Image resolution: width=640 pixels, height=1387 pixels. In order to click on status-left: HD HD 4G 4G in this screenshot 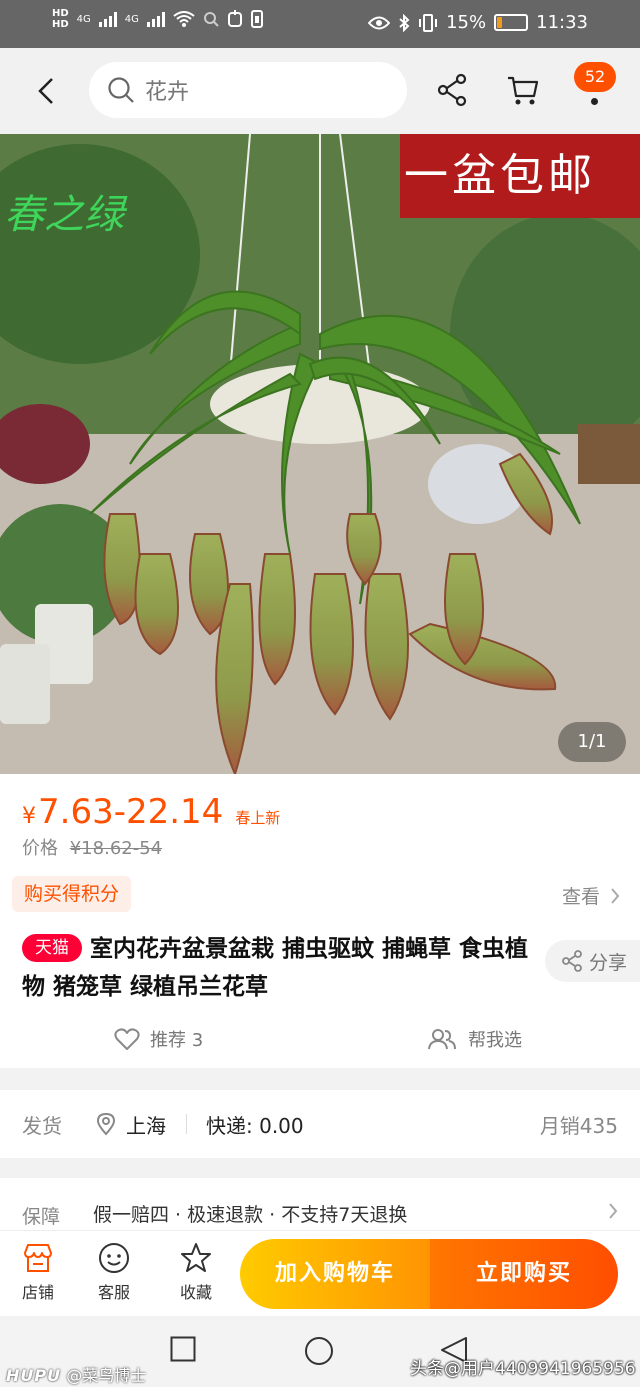, I will do `click(157, 19)`.